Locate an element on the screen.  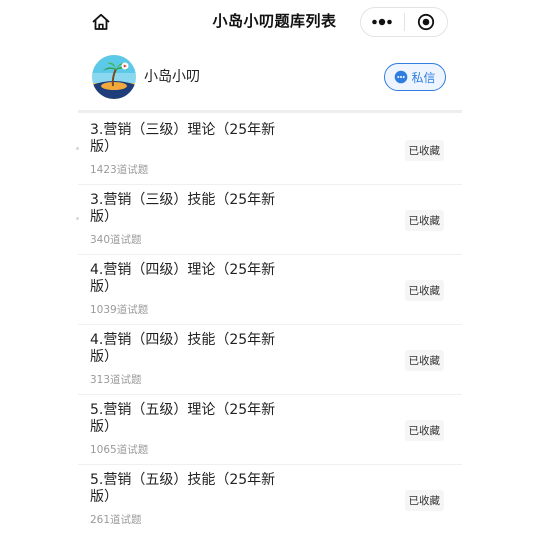
close-button is located at coordinates (425, 22).